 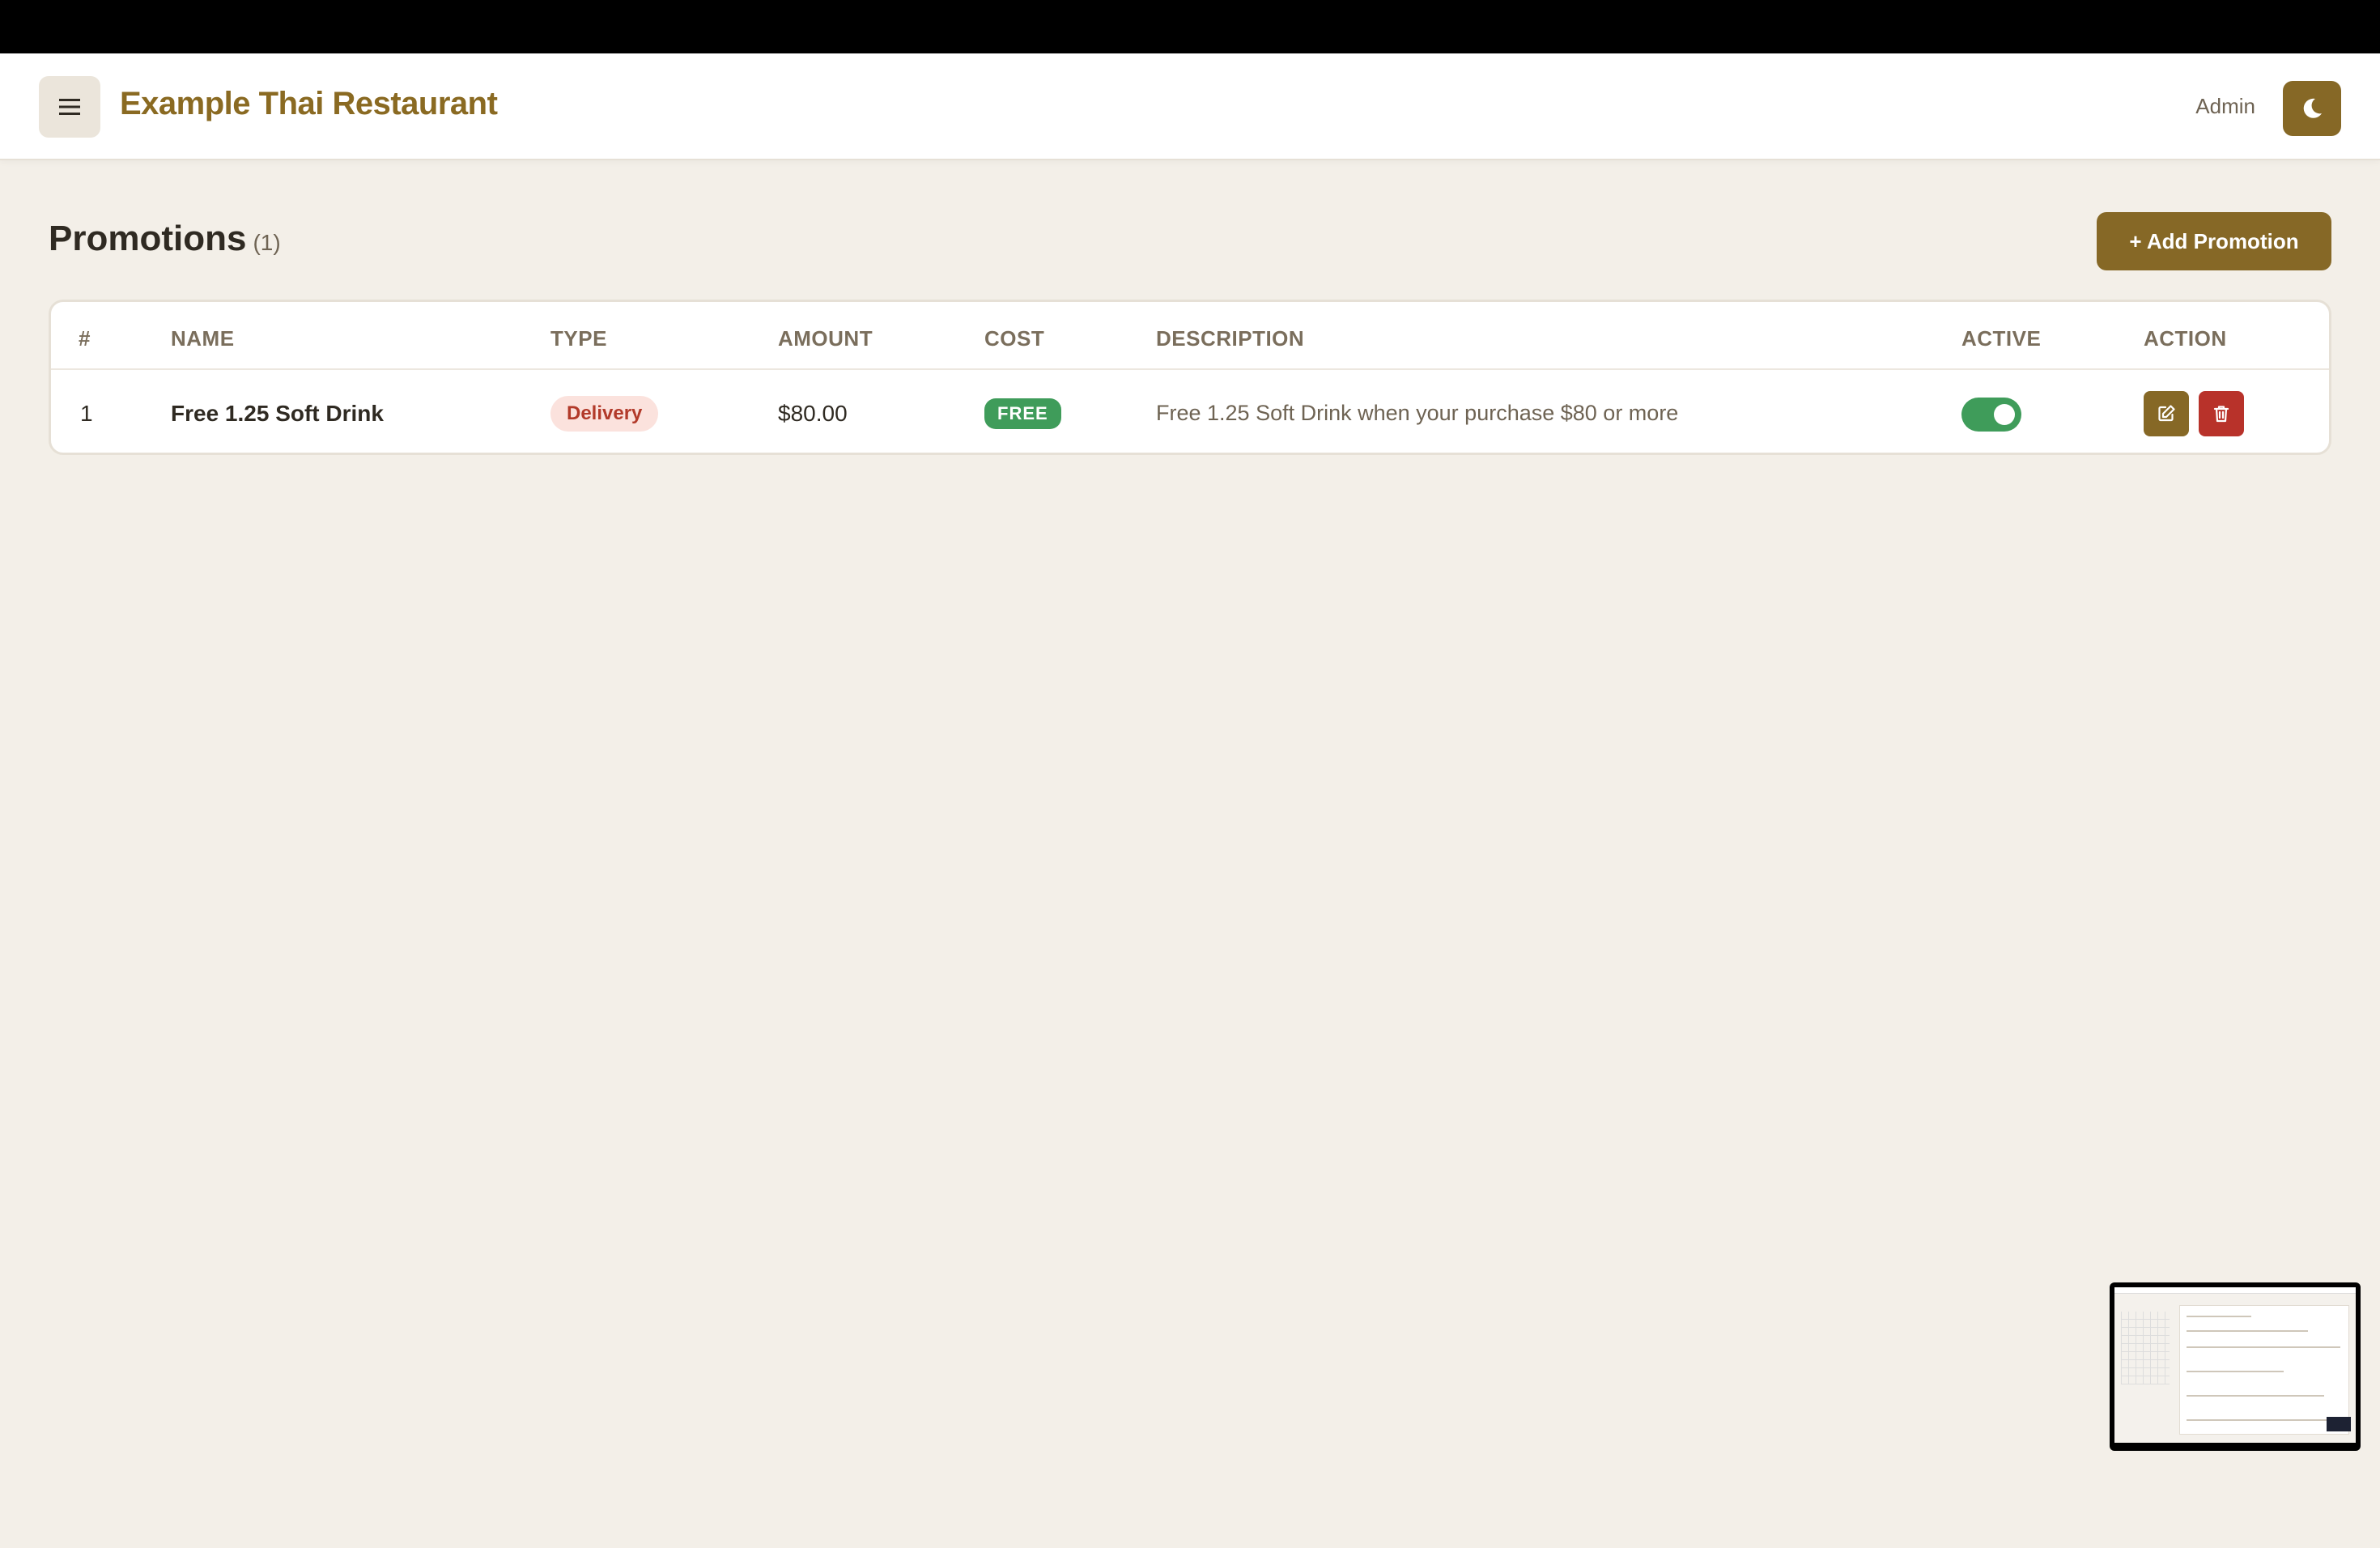 What do you see at coordinates (309, 104) in the screenshot?
I see `brand-title: Example Thai Restaurant` at bounding box center [309, 104].